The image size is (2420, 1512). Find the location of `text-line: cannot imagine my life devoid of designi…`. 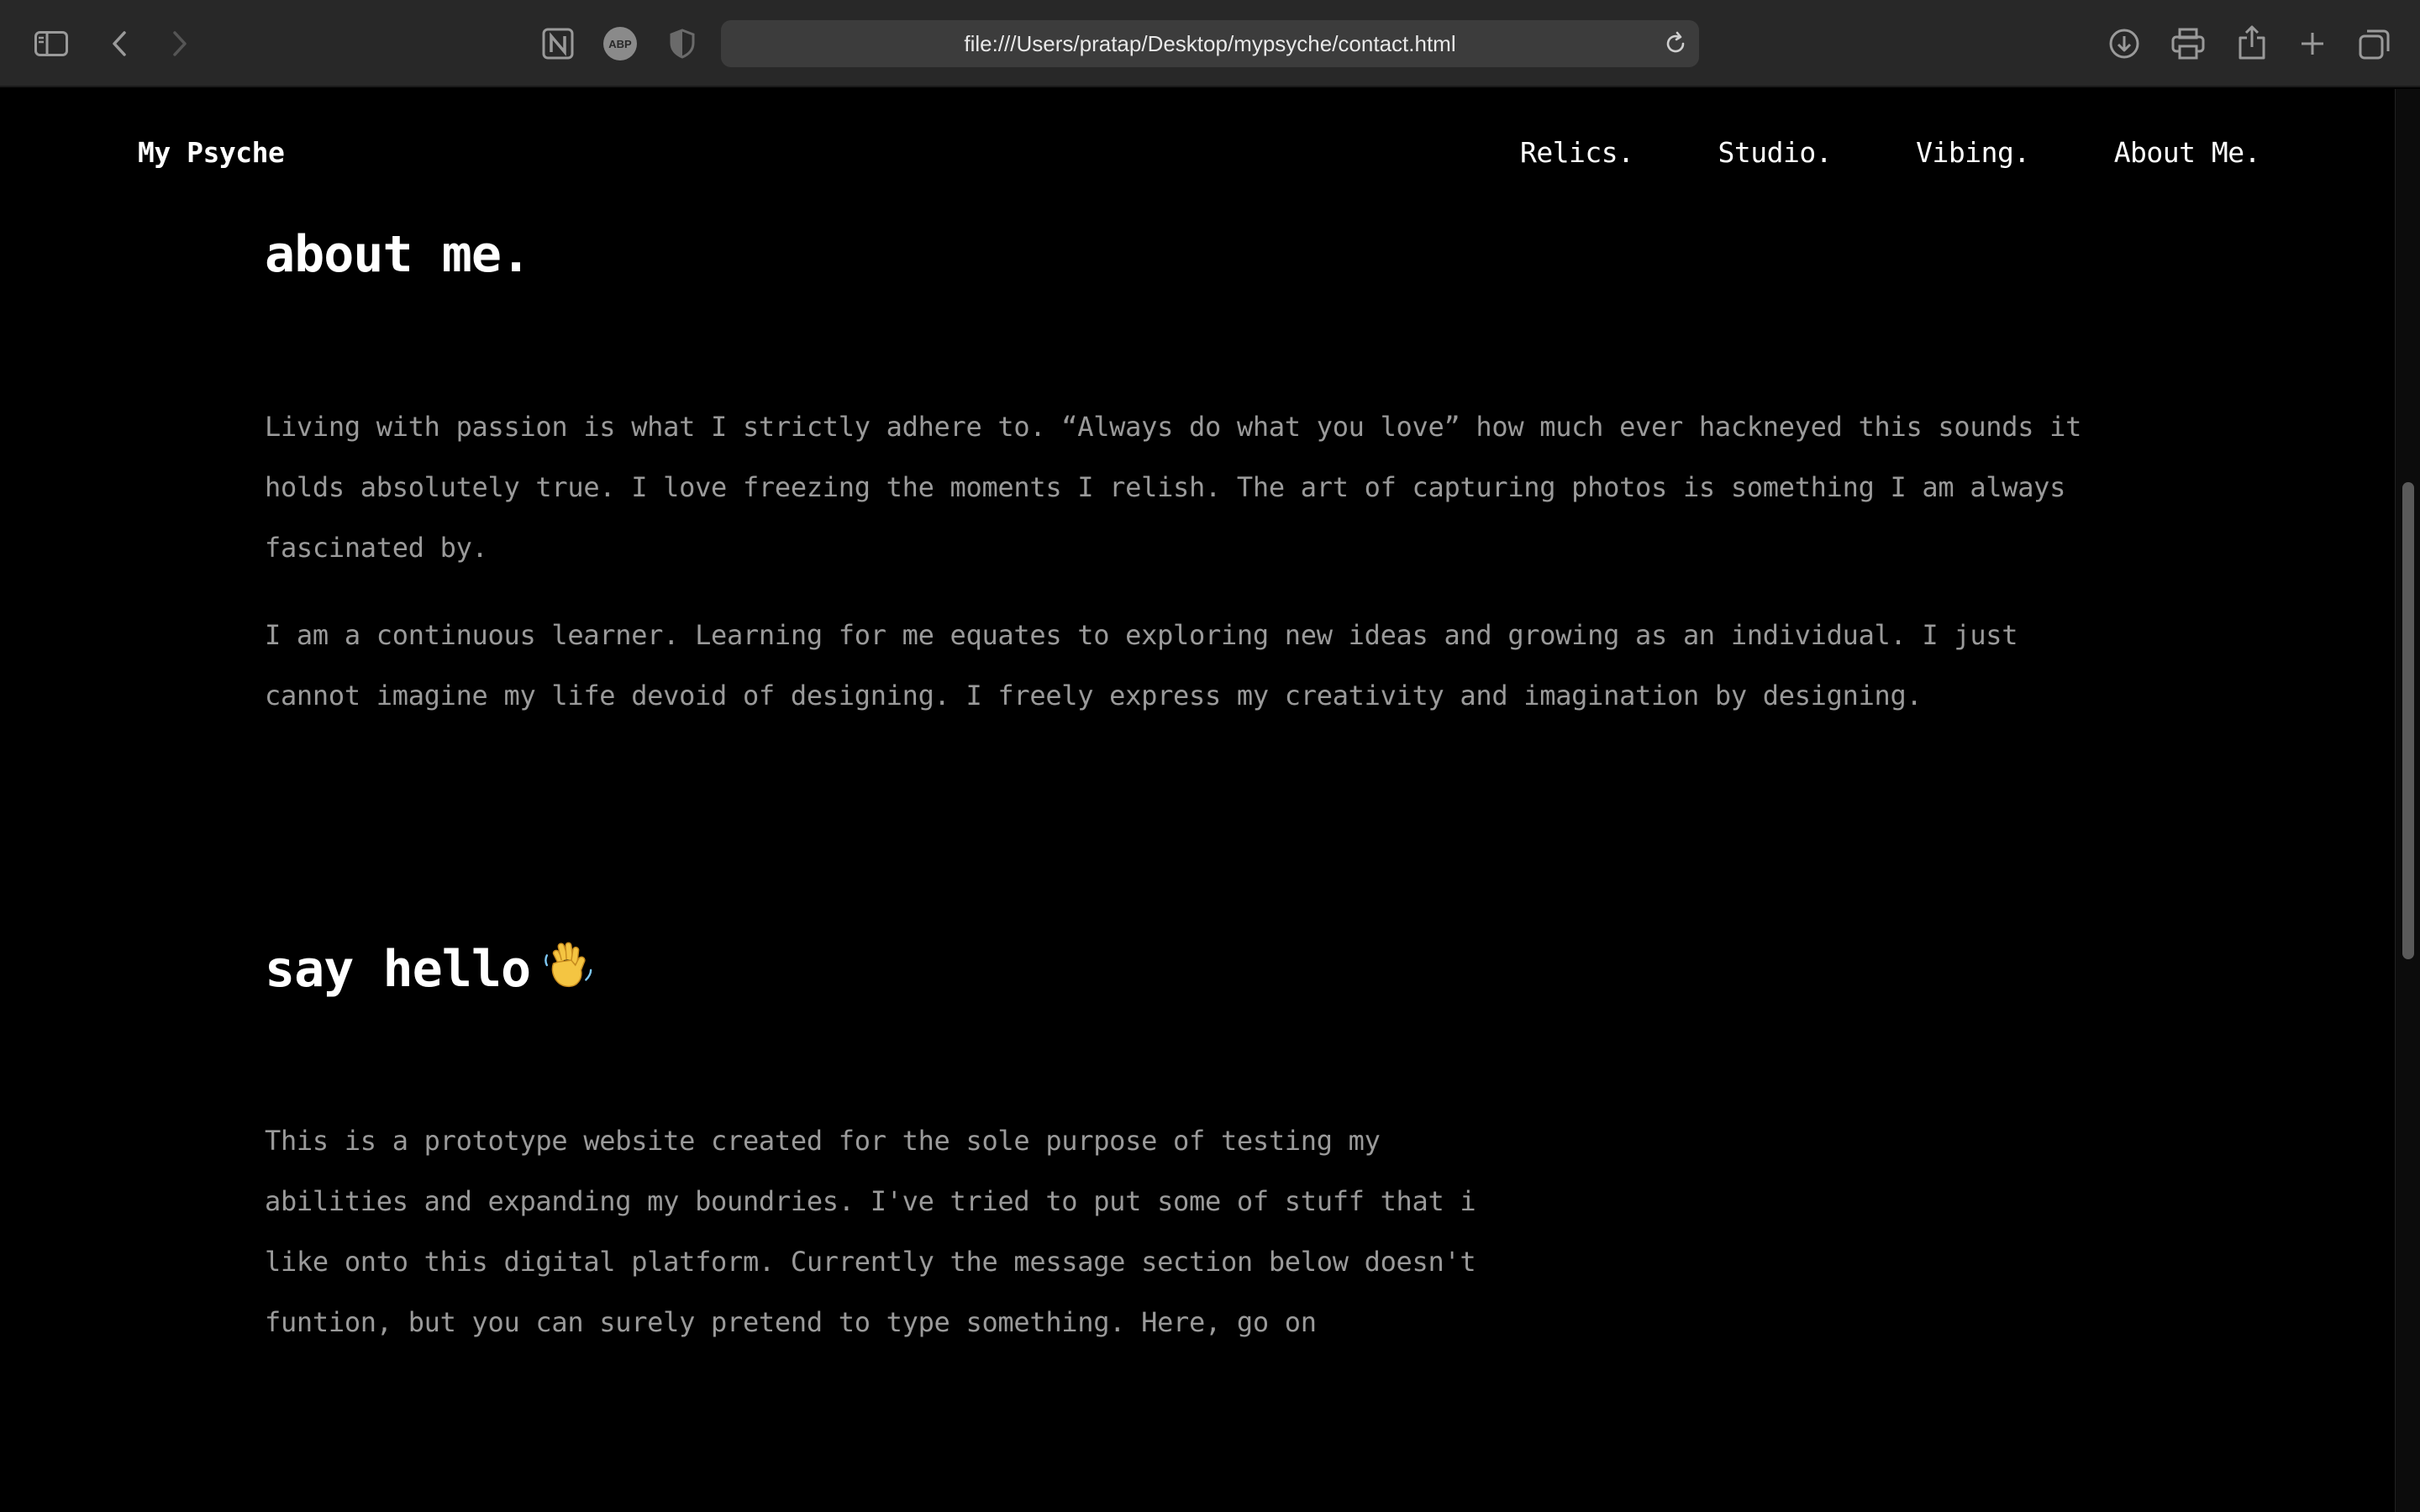

text-line: cannot imagine my life devoid of designi… is located at coordinates (1094, 695).